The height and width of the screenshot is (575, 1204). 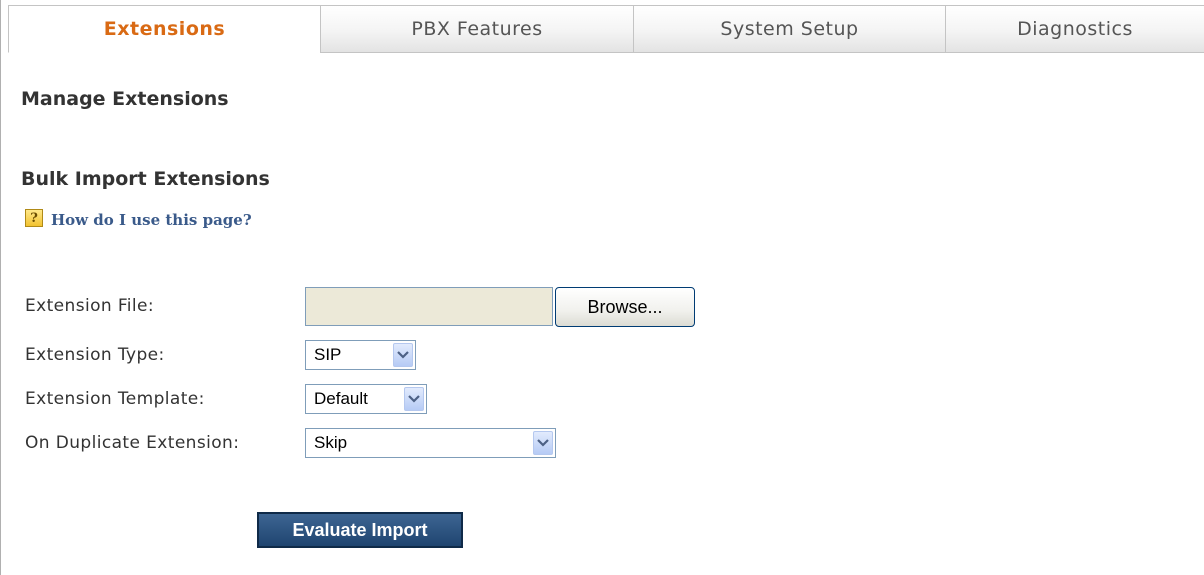 I want to click on page-title: Manage Extensions, so click(x=125, y=99).